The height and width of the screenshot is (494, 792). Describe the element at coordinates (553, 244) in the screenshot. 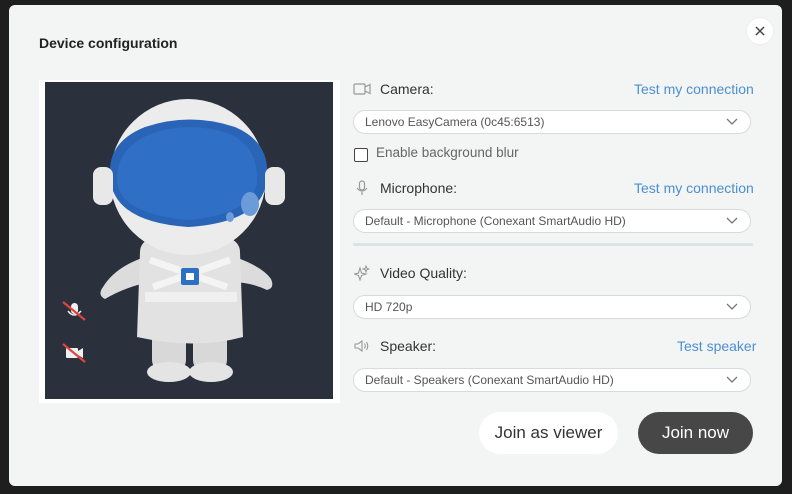

I see `microphone-level-bar` at that location.